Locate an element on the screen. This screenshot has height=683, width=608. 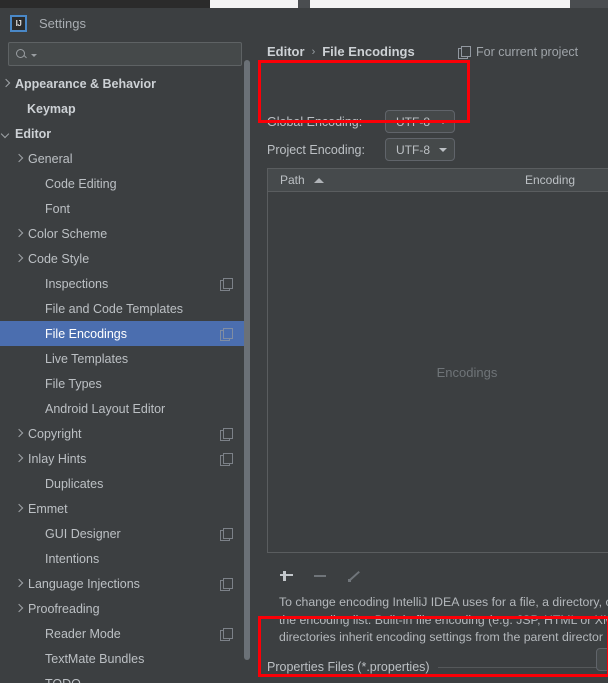
sidebar-item-color-scheme: Color Scheme is located at coordinates (122, 233).